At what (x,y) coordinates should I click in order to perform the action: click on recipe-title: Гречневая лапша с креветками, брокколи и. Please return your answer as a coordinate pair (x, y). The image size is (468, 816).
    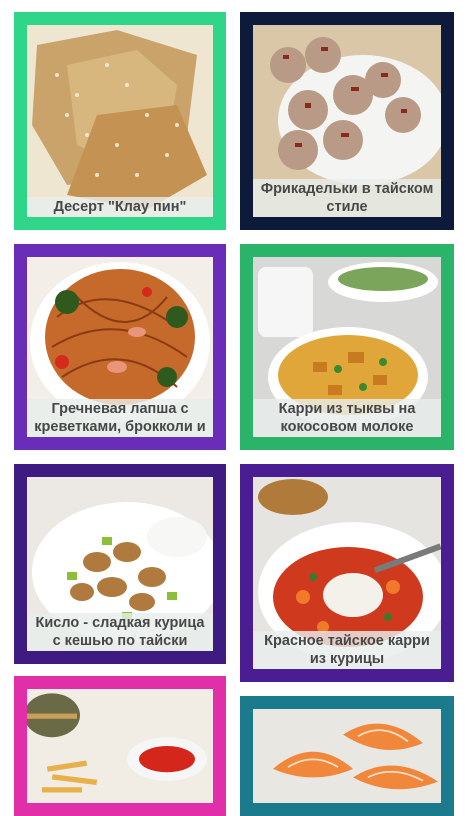
    Looking at the image, I should click on (120, 418).